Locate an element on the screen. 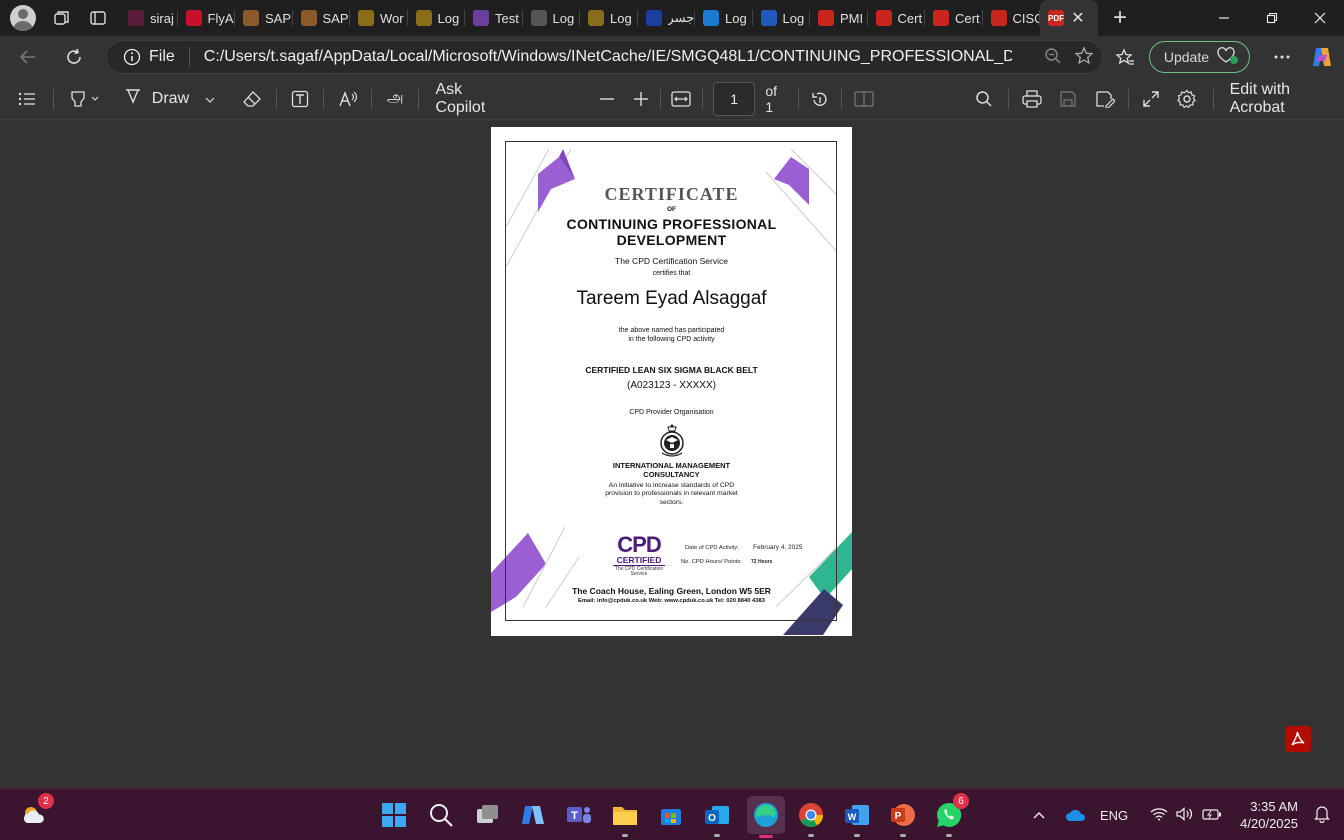 The image size is (1344, 840). browser-tab: Wor is located at coordinates (379, 18).